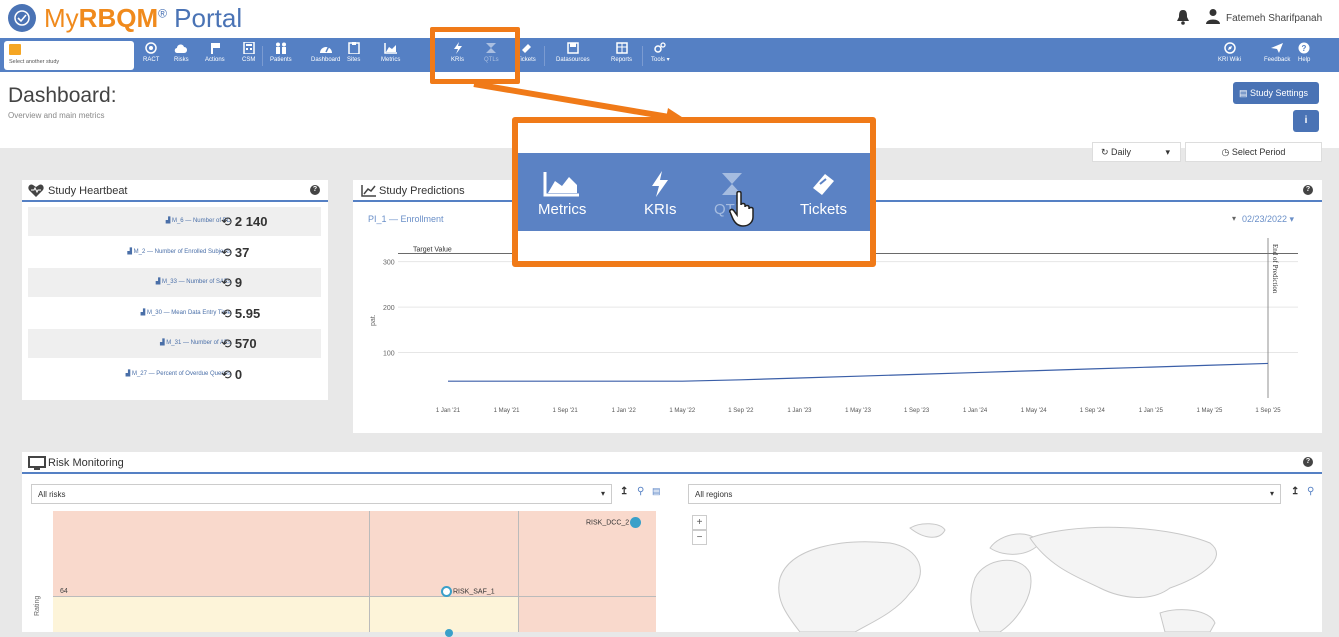 The image size is (1339, 637). I want to click on zoom-kris: KRIs, so click(660, 194).